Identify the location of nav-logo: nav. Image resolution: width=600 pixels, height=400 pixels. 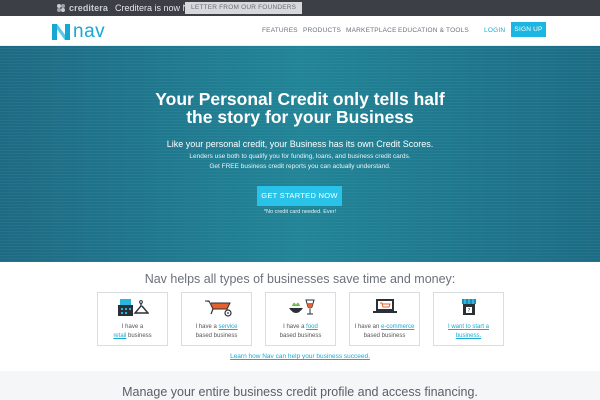
(78, 32).